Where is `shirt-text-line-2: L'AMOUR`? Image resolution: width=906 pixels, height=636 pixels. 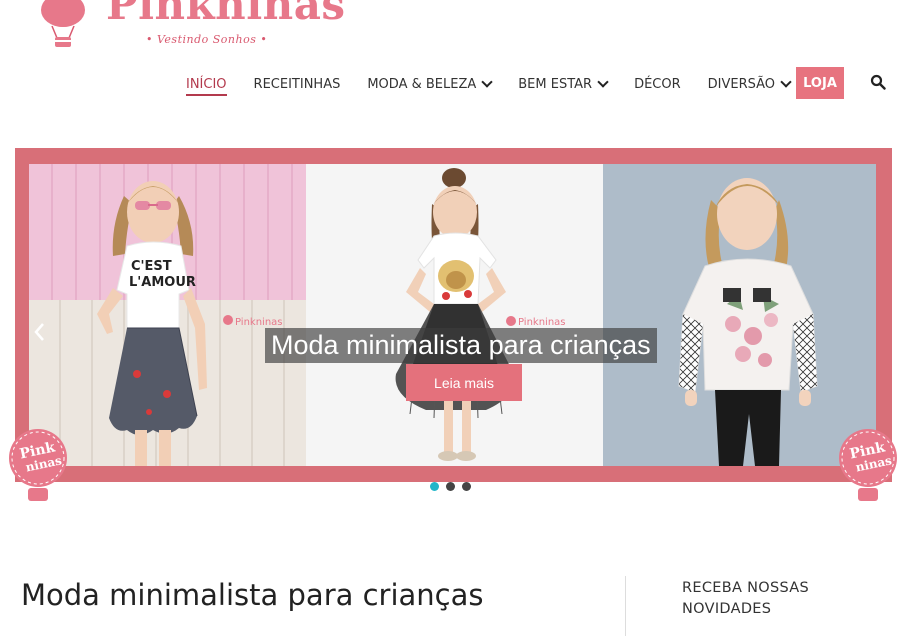 shirt-text-line-2: L'AMOUR is located at coordinates (162, 282).